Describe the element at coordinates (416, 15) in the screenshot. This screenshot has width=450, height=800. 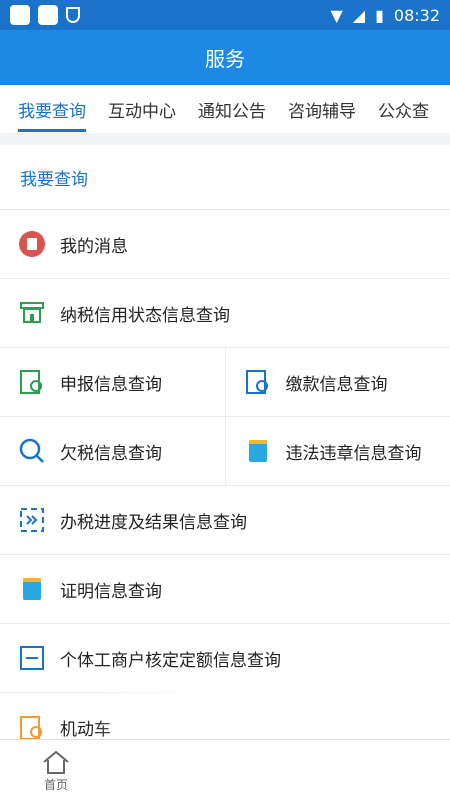
I see `status-time: 08:32` at that location.